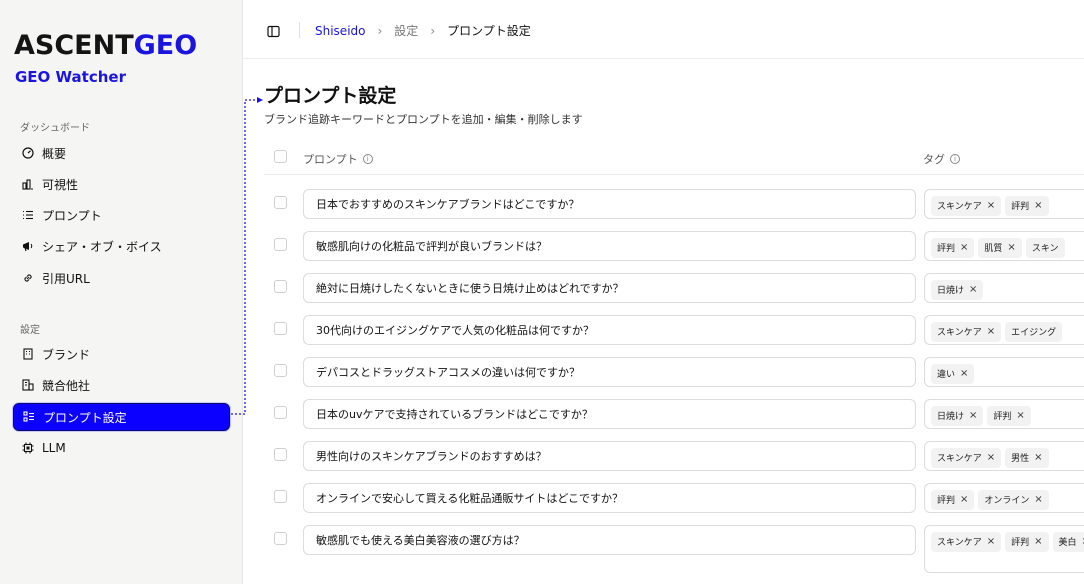  What do you see at coordinates (1034, 331) in the screenshot?
I see `tag-chip: エイジング` at bounding box center [1034, 331].